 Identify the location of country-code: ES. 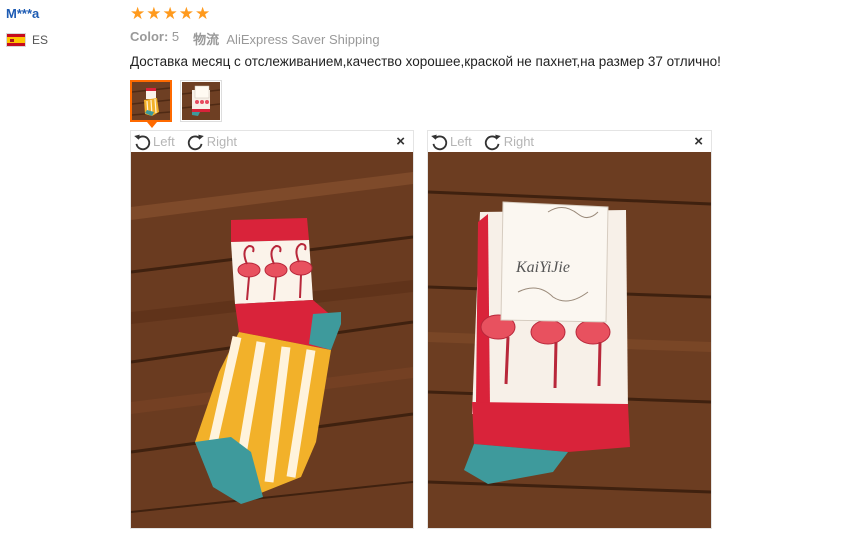
(40, 40).